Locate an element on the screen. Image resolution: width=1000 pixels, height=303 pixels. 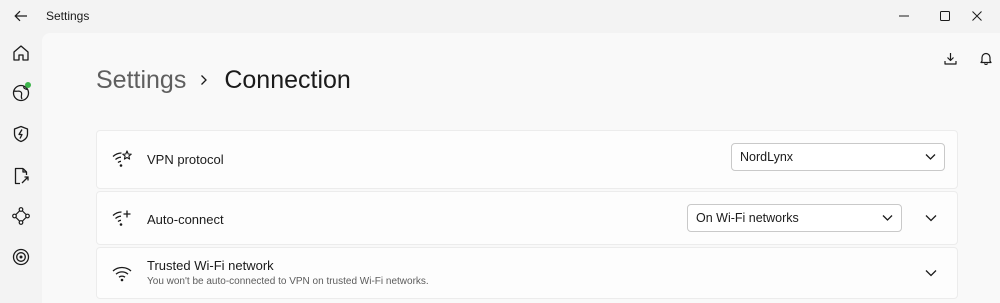
trusted-wifi-label: Trusted Wi-Fi network is located at coordinates (210, 265).